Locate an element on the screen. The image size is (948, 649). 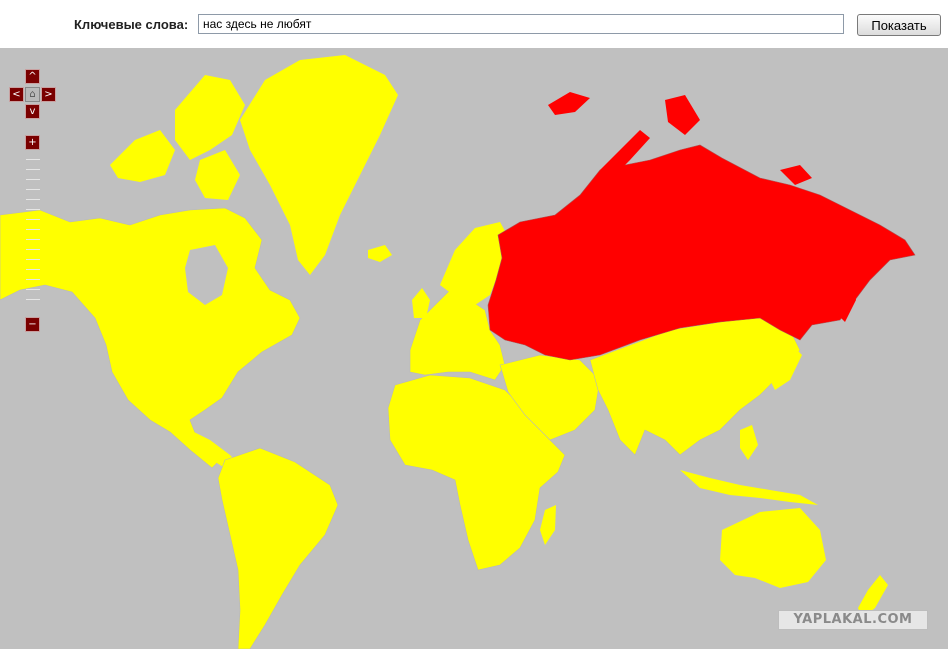
new-siberian-islands is located at coordinates (796, 175).